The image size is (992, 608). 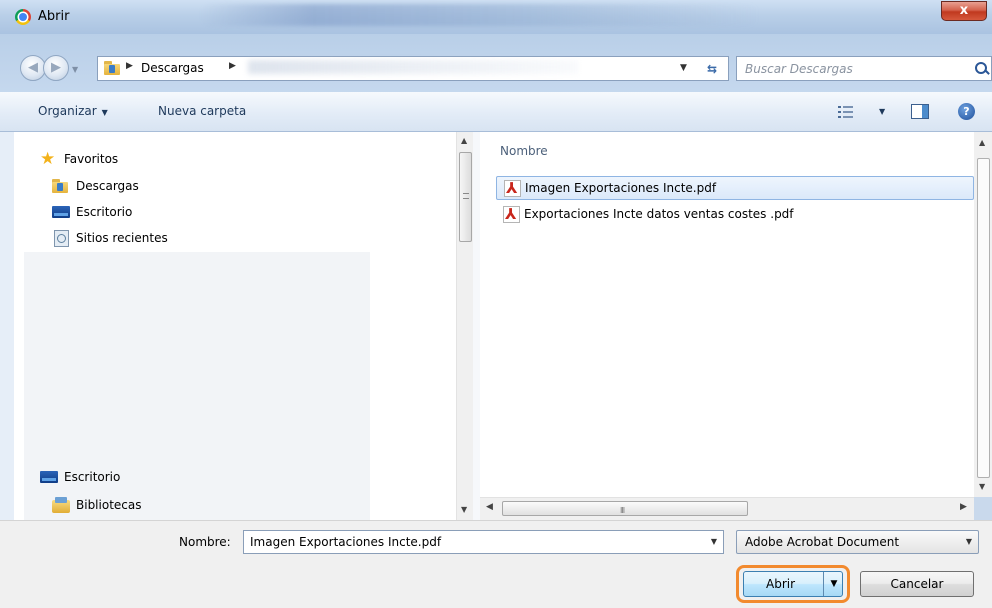 I want to click on new-folder-button: Nueva carpeta, so click(x=202, y=111).